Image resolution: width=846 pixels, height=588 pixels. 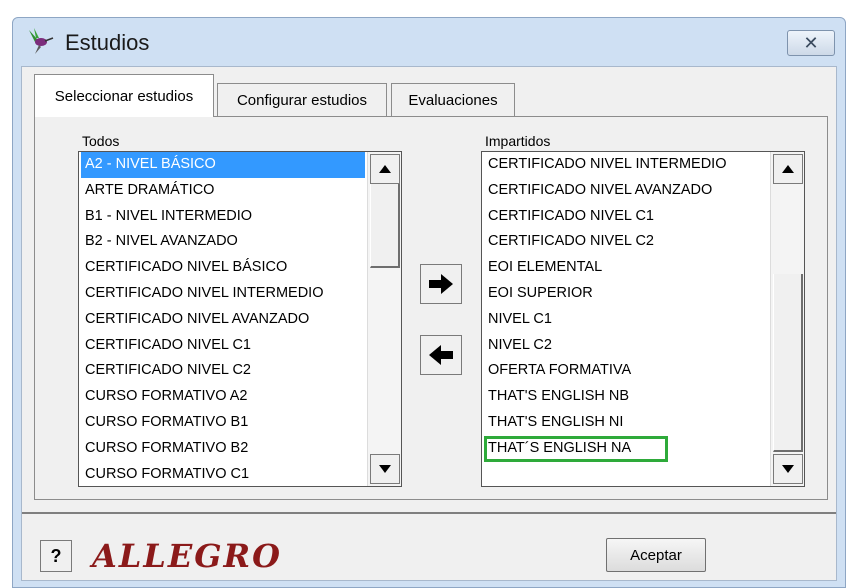 I want to click on list-item: NIVEL C1, so click(x=626, y=320).